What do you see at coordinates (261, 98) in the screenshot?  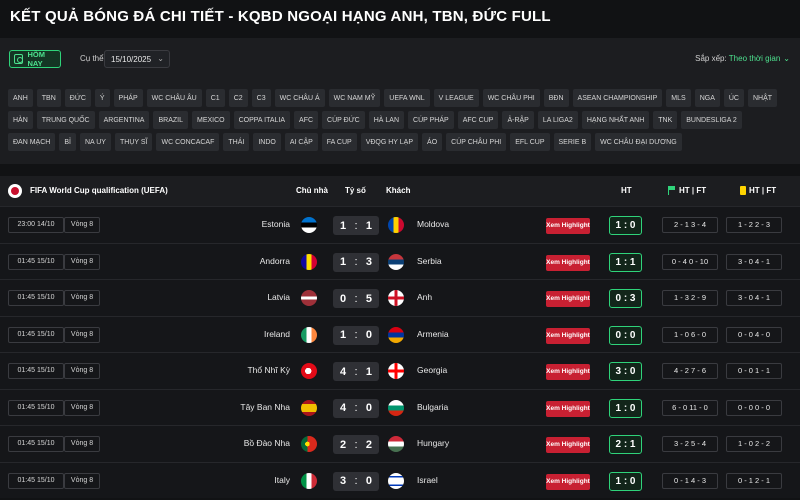 I see `league-chip: C3` at bounding box center [261, 98].